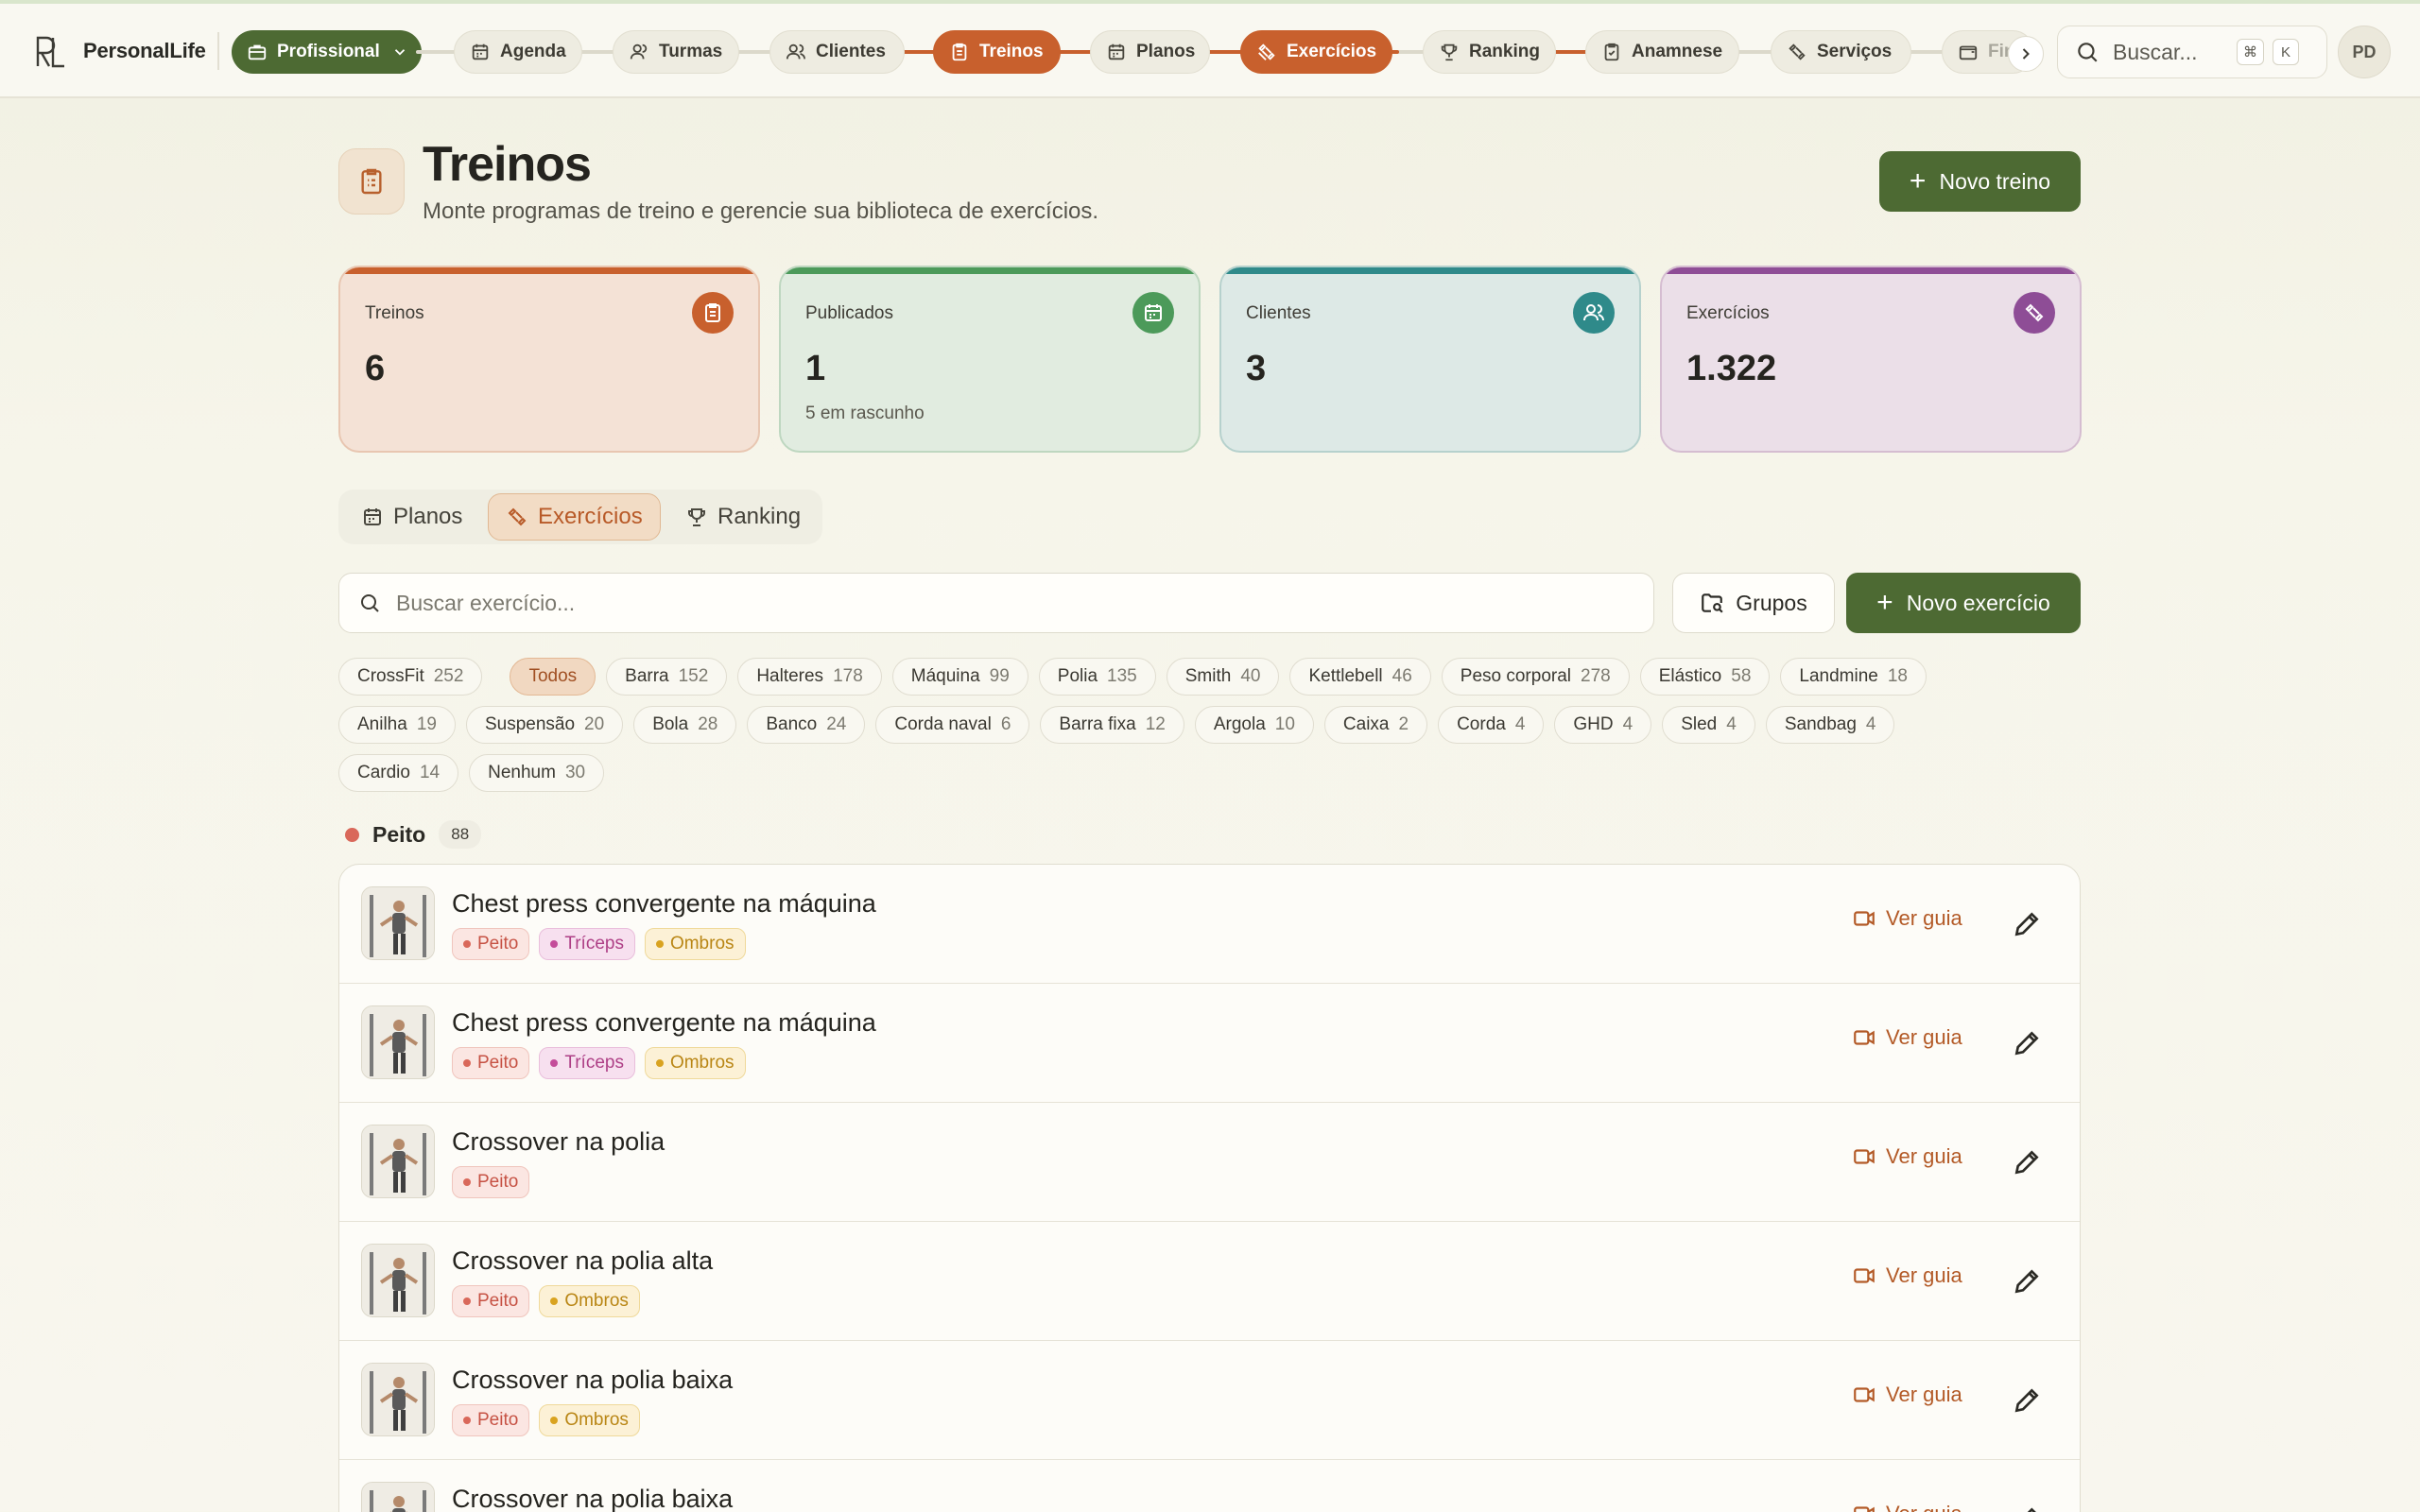  What do you see at coordinates (1097, 677) in the screenshot?
I see `filter-chip-polia: Polia 135` at bounding box center [1097, 677].